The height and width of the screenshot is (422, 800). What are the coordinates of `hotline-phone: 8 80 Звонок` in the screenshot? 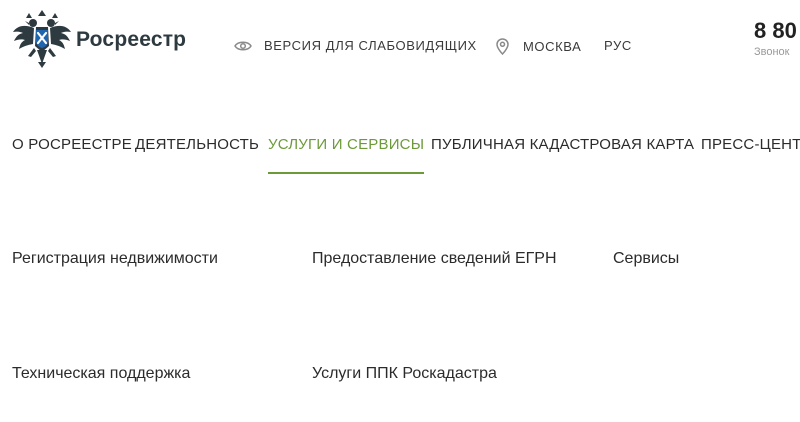 It's located at (775, 38).